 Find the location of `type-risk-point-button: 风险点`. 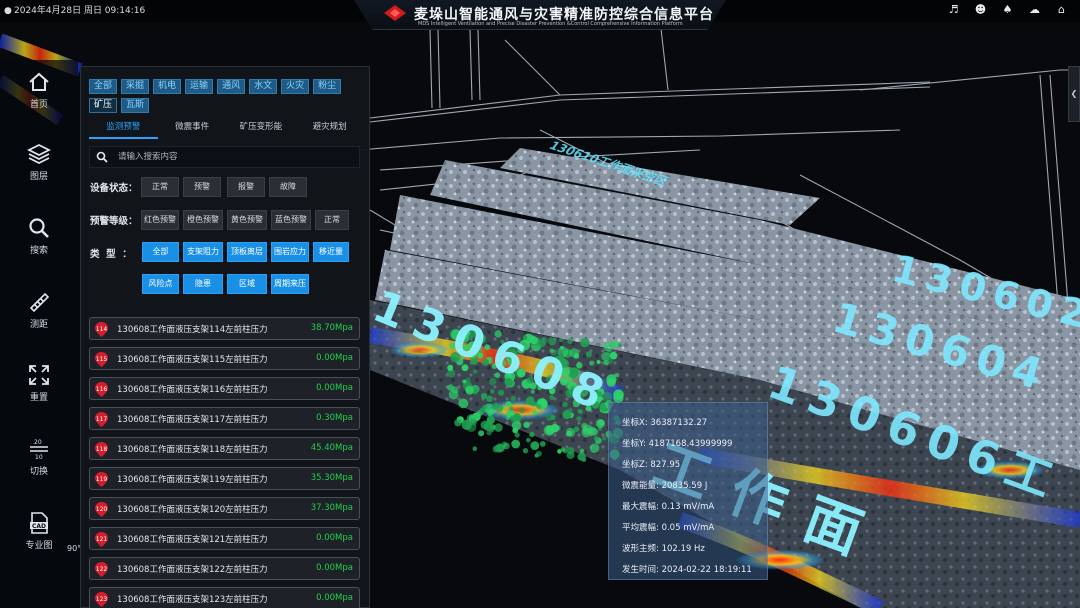

type-risk-point-button: 风险点 is located at coordinates (160, 284).